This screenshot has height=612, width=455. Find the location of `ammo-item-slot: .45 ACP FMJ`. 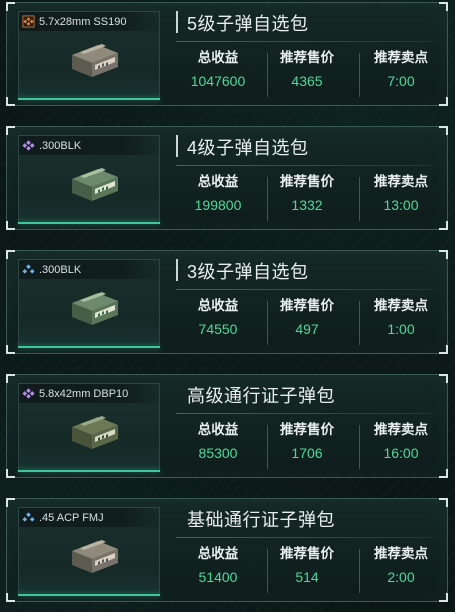

ammo-item-slot: .45 ACP FMJ is located at coordinates (89, 551).